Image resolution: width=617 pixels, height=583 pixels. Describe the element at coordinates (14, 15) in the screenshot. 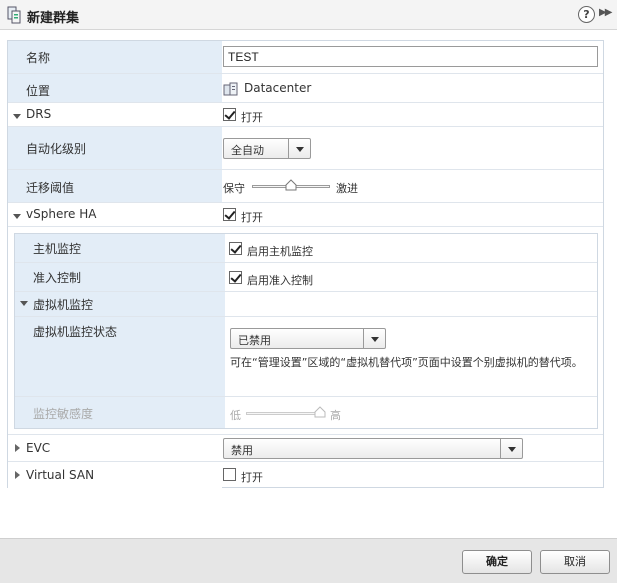

I see `cluster-icon` at that location.